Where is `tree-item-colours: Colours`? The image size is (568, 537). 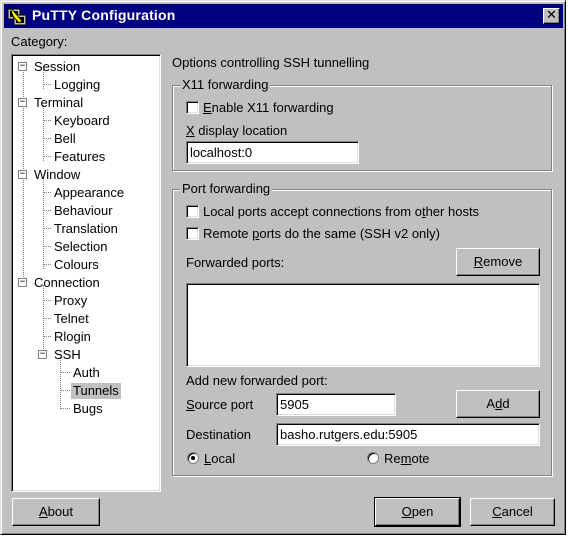 tree-item-colours: Colours is located at coordinates (76, 265).